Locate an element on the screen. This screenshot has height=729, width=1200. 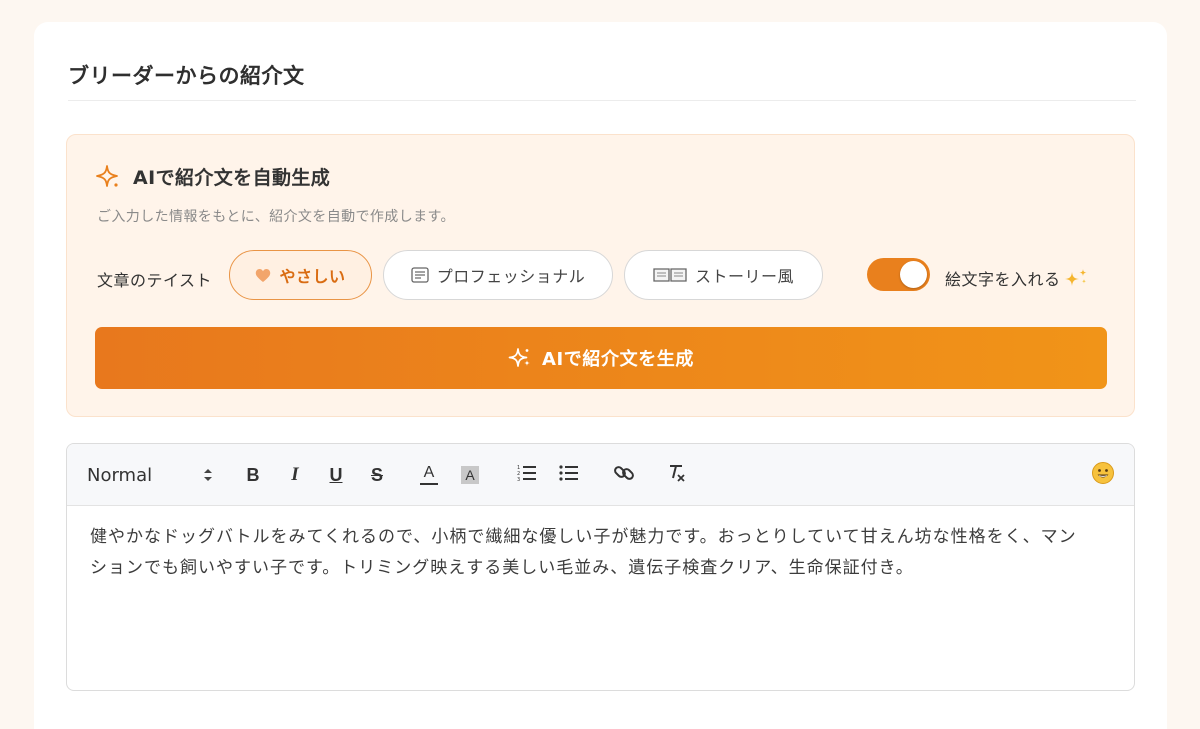
clear-format-icon is located at coordinates (677, 475).